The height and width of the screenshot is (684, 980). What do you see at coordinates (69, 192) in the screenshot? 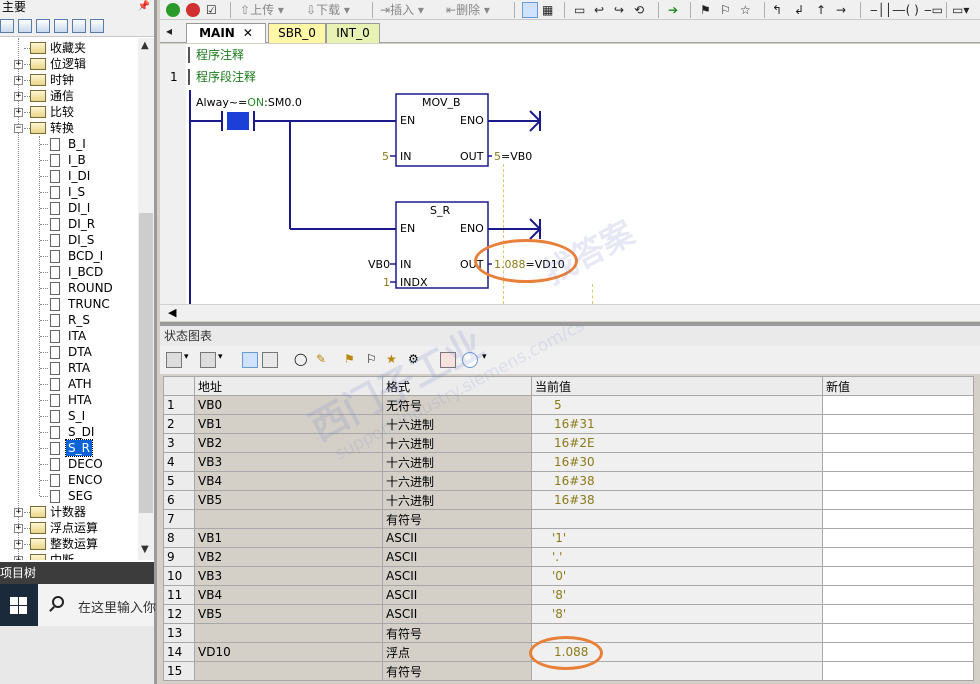
I see `tree-item: I_S` at bounding box center [69, 192].